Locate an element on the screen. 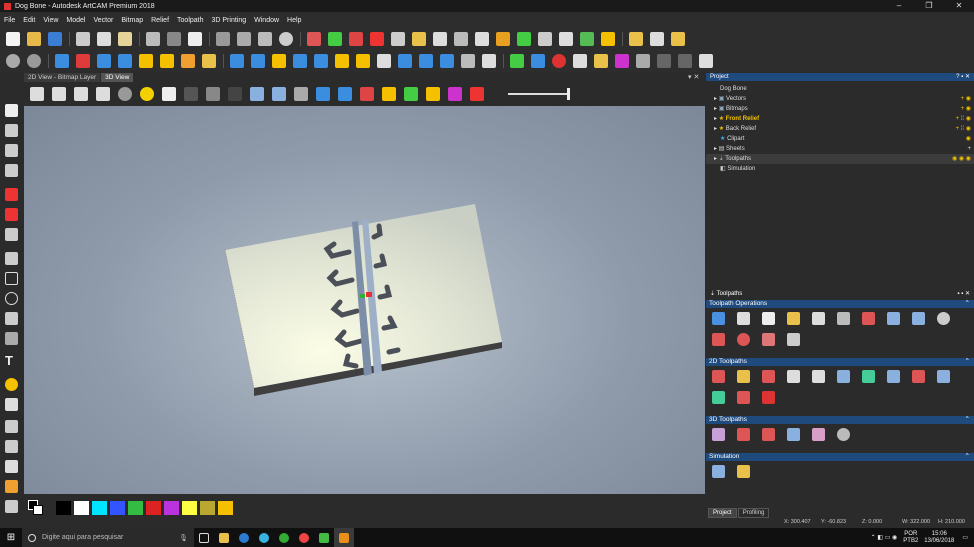 The image size is (974, 547). tree-item-front-relief: ▸ ★ Front Relief + ⁞⁞ ◉ is located at coordinates (840, 119).